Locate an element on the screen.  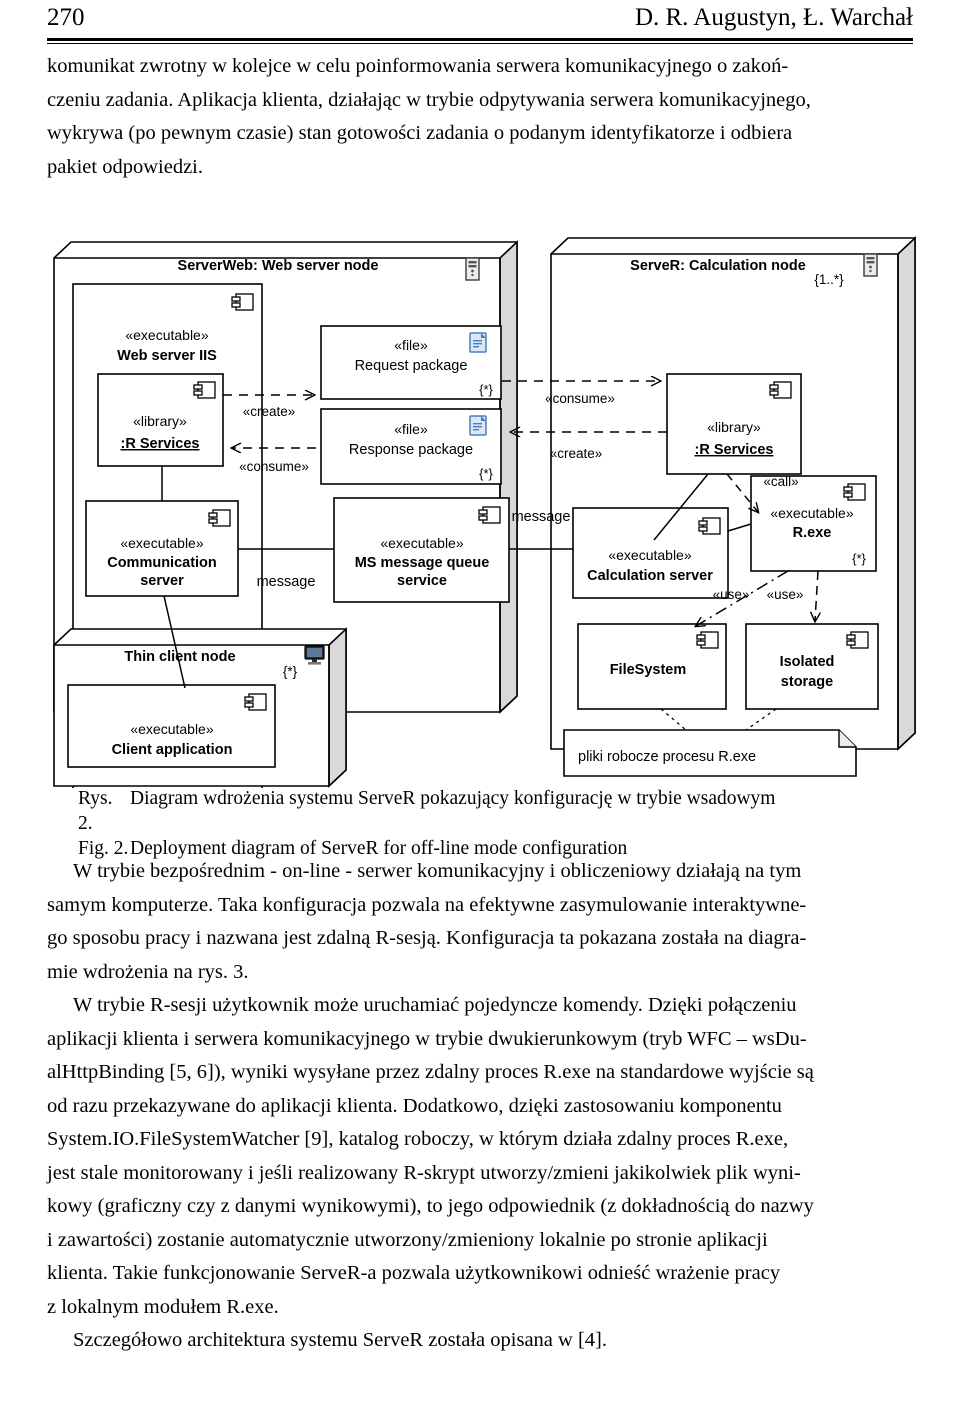
response-package-name: Response package is located at coordinates (411, 450).